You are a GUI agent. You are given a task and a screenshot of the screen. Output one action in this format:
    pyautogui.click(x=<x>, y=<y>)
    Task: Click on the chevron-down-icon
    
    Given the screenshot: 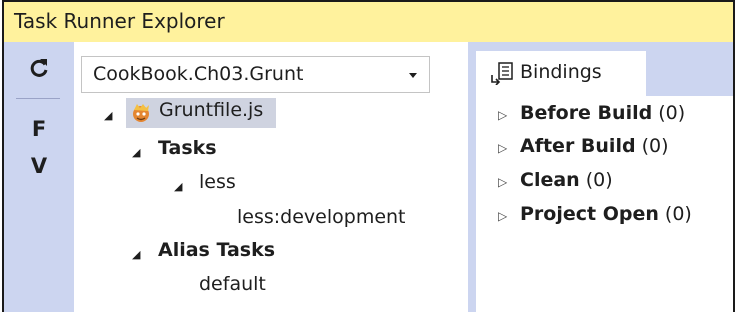 What is the action you would take?
    pyautogui.click(x=413, y=75)
    